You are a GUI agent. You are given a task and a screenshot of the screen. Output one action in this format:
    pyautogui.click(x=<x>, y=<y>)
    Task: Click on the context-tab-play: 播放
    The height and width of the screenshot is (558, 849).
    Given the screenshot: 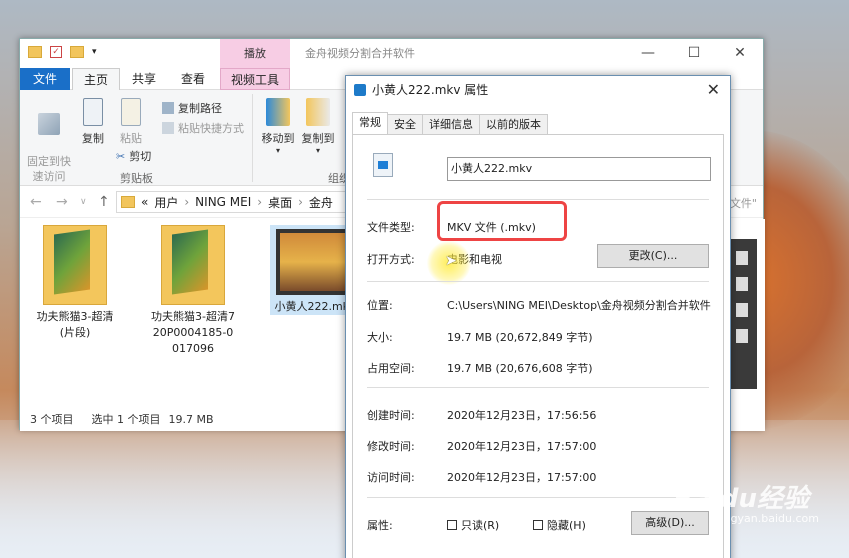 What is the action you would take?
    pyautogui.click(x=255, y=53)
    